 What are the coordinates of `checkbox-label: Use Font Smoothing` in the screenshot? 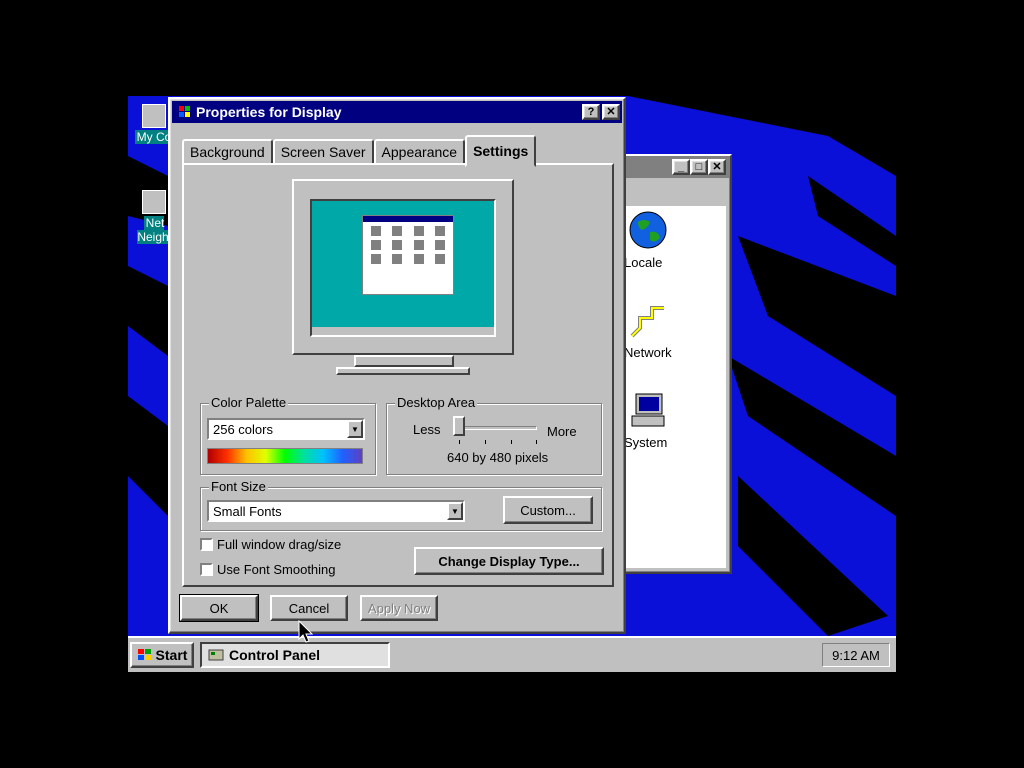 It's located at (276, 569).